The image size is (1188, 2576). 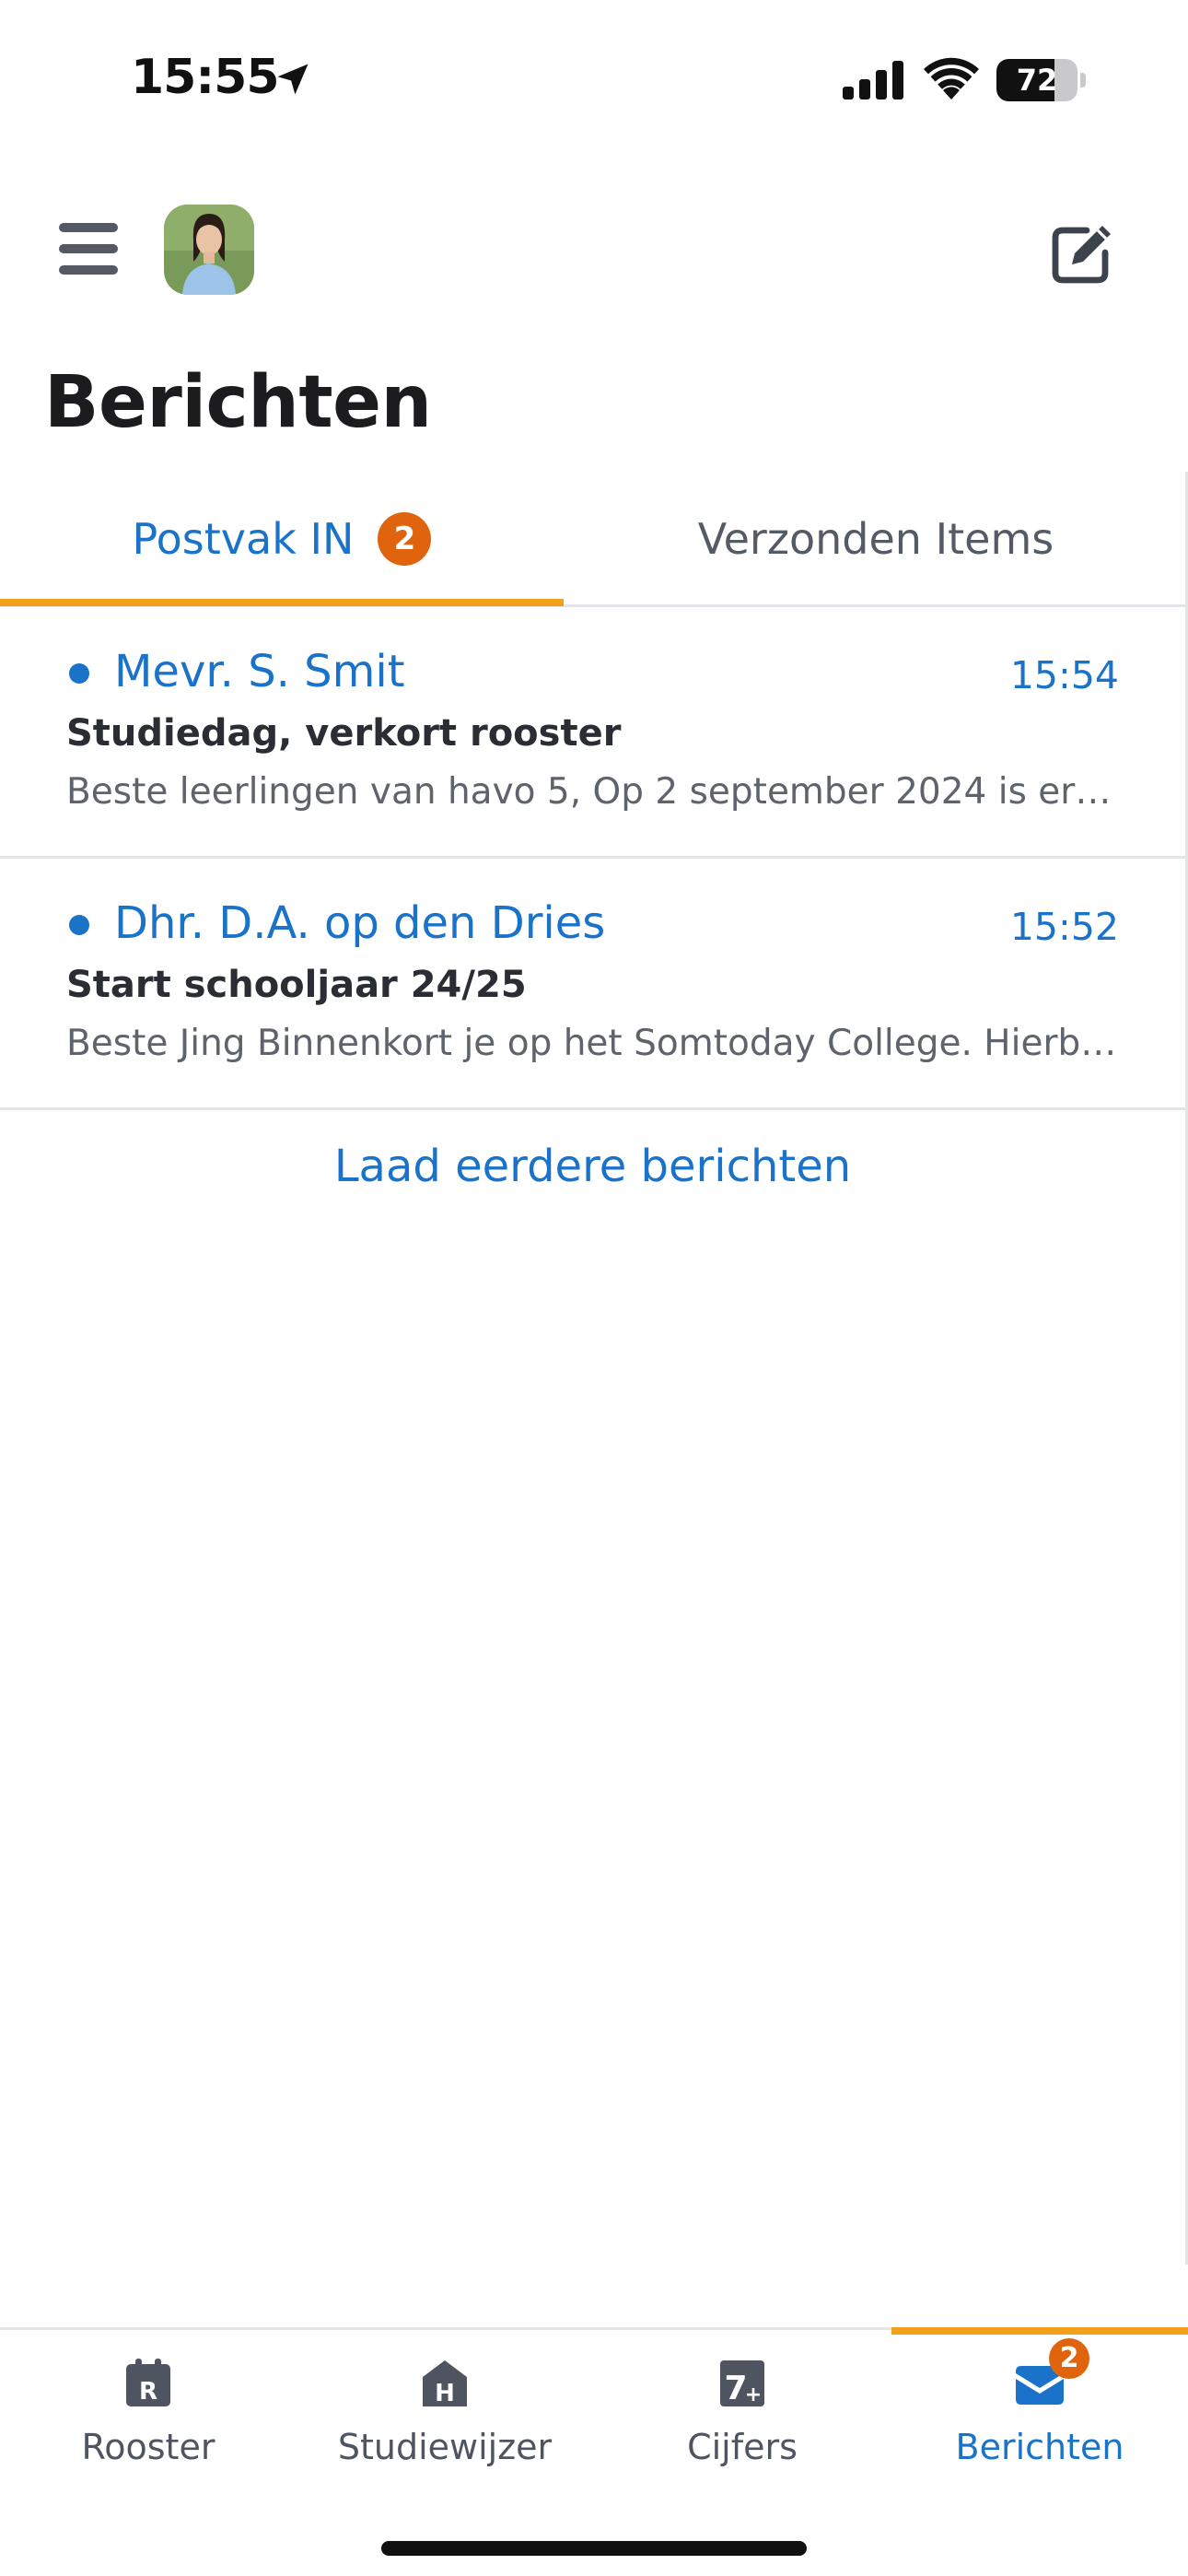 What do you see at coordinates (1064, 927) in the screenshot?
I see `message-time: 15:52` at bounding box center [1064, 927].